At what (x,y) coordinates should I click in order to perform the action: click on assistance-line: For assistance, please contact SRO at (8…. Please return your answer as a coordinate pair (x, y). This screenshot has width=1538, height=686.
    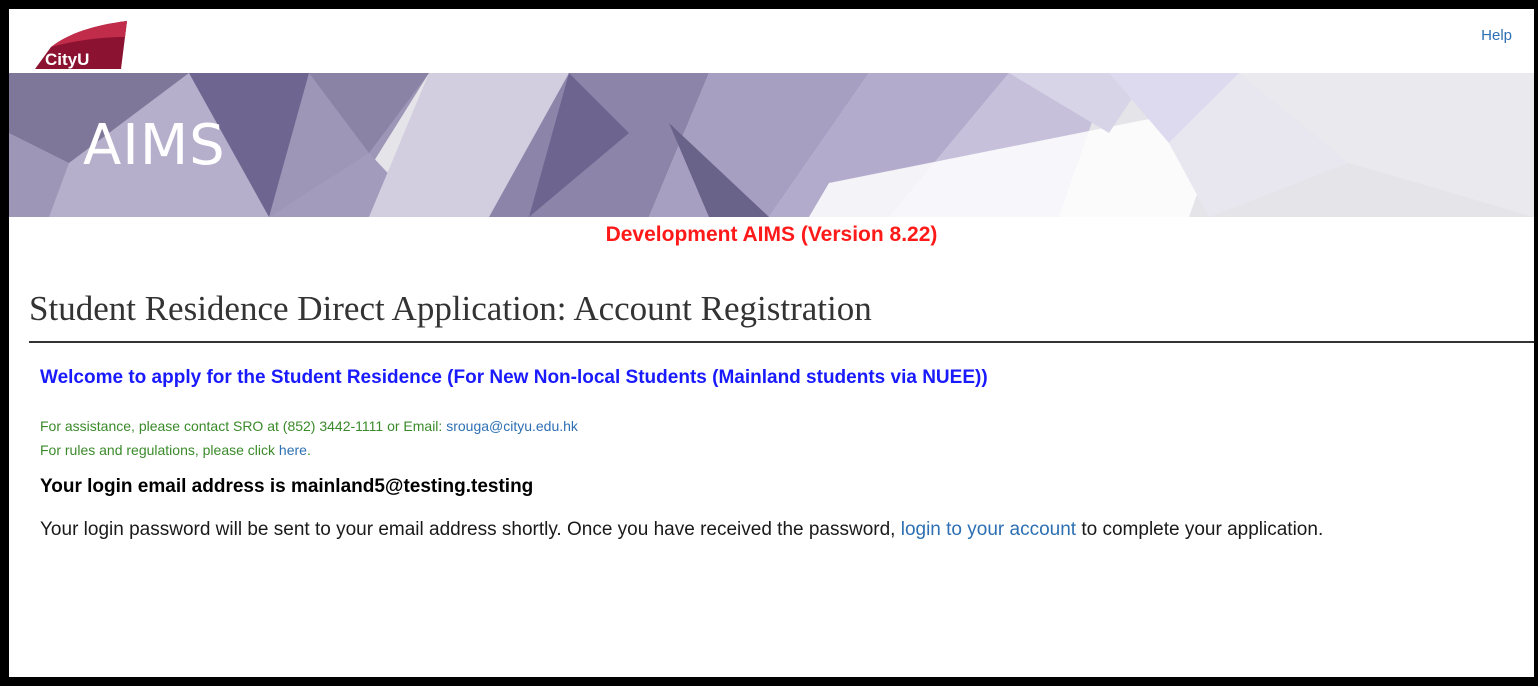
    Looking at the image, I should click on (777, 426).